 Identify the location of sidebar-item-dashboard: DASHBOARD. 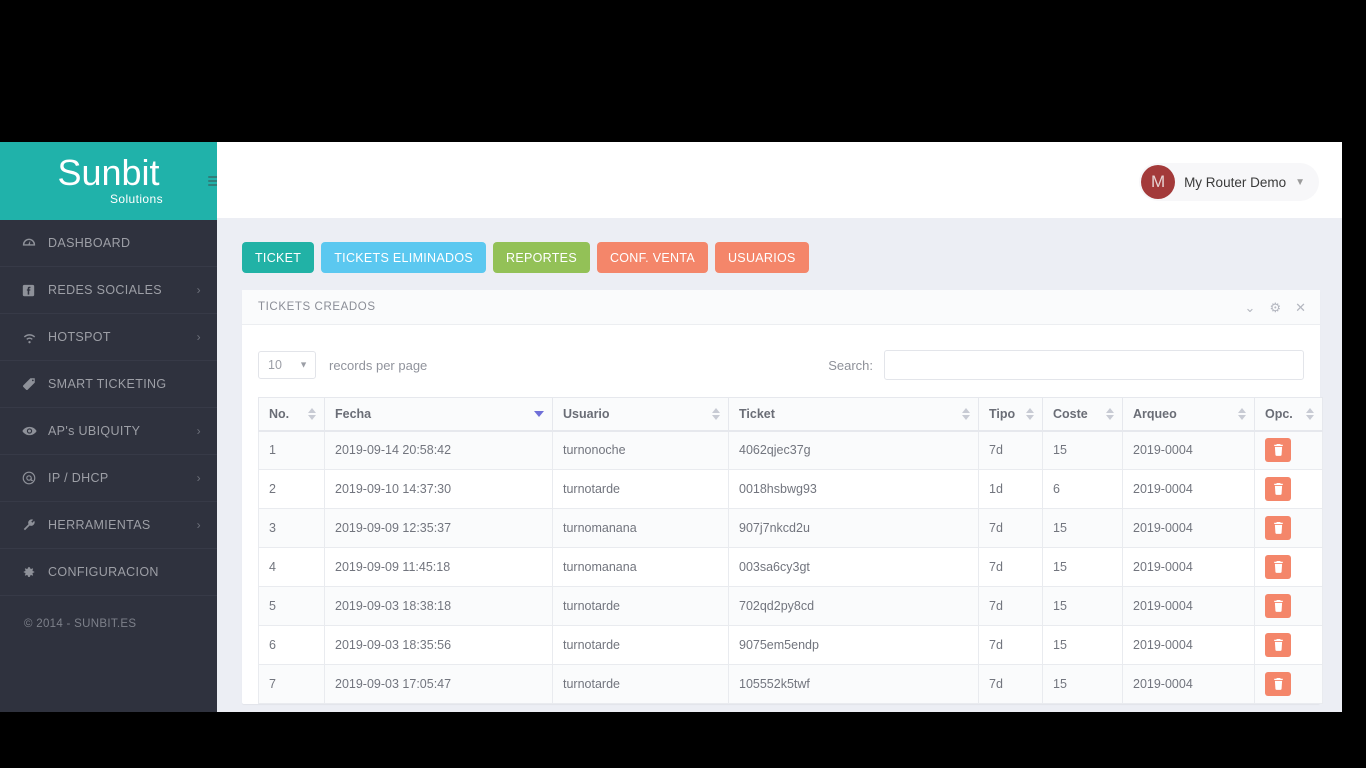
(108, 243).